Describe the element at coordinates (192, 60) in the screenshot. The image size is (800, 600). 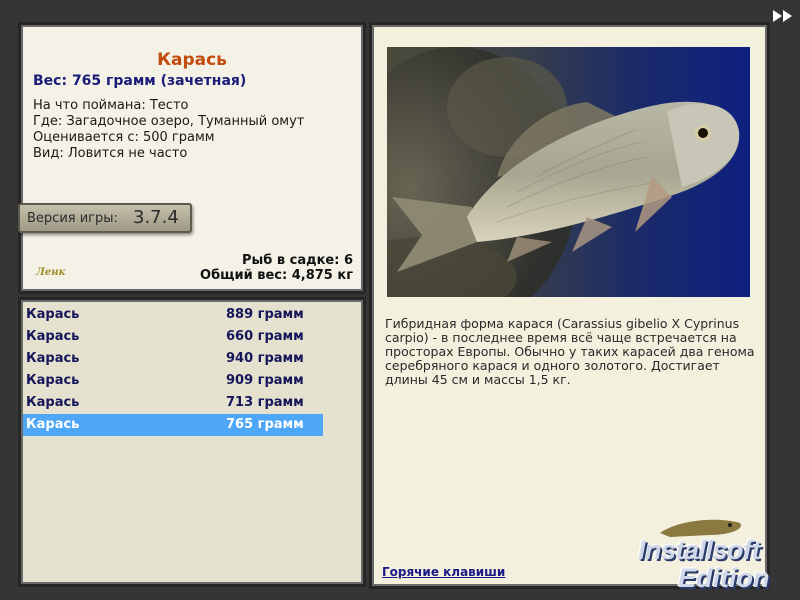
I see `fish-name-title: Карась` at that location.